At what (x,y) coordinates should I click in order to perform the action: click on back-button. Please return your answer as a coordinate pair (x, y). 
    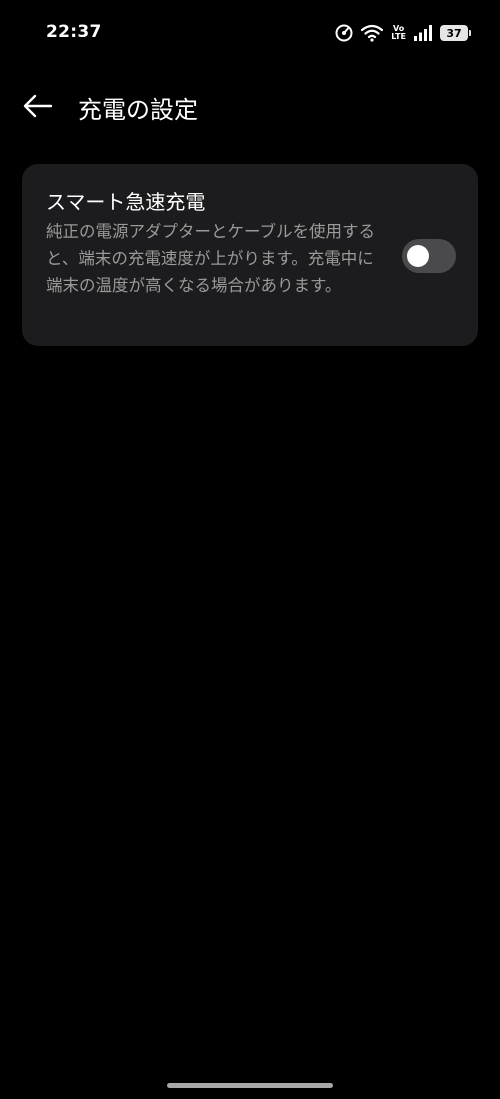
    Looking at the image, I should click on (38, 106).